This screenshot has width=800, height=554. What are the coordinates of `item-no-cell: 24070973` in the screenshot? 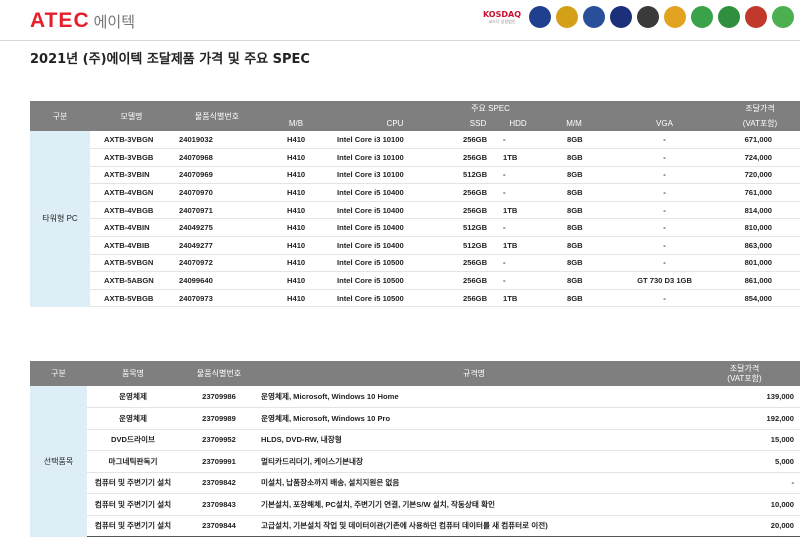 It's located at (217, 298).